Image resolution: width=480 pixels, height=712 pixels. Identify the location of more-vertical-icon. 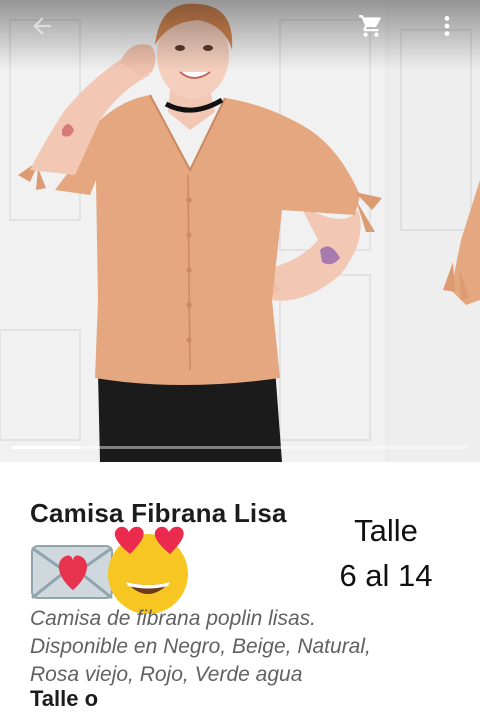
(447, 26).